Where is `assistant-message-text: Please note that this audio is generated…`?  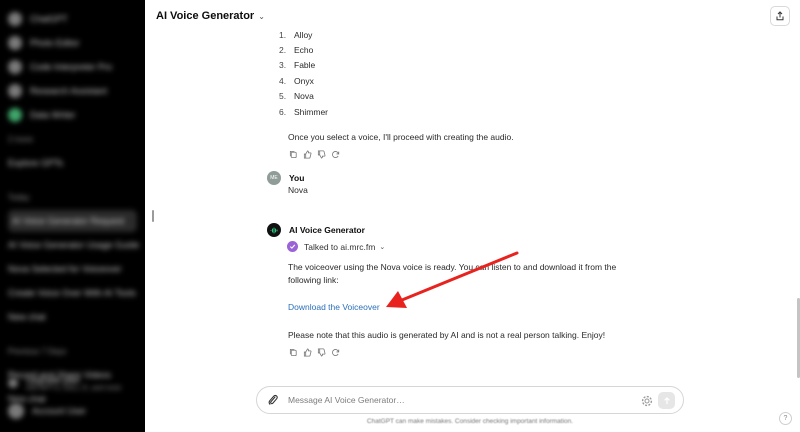 assistant-message-text: Please note that this audio is generated… is located at coordinates (447, 335).